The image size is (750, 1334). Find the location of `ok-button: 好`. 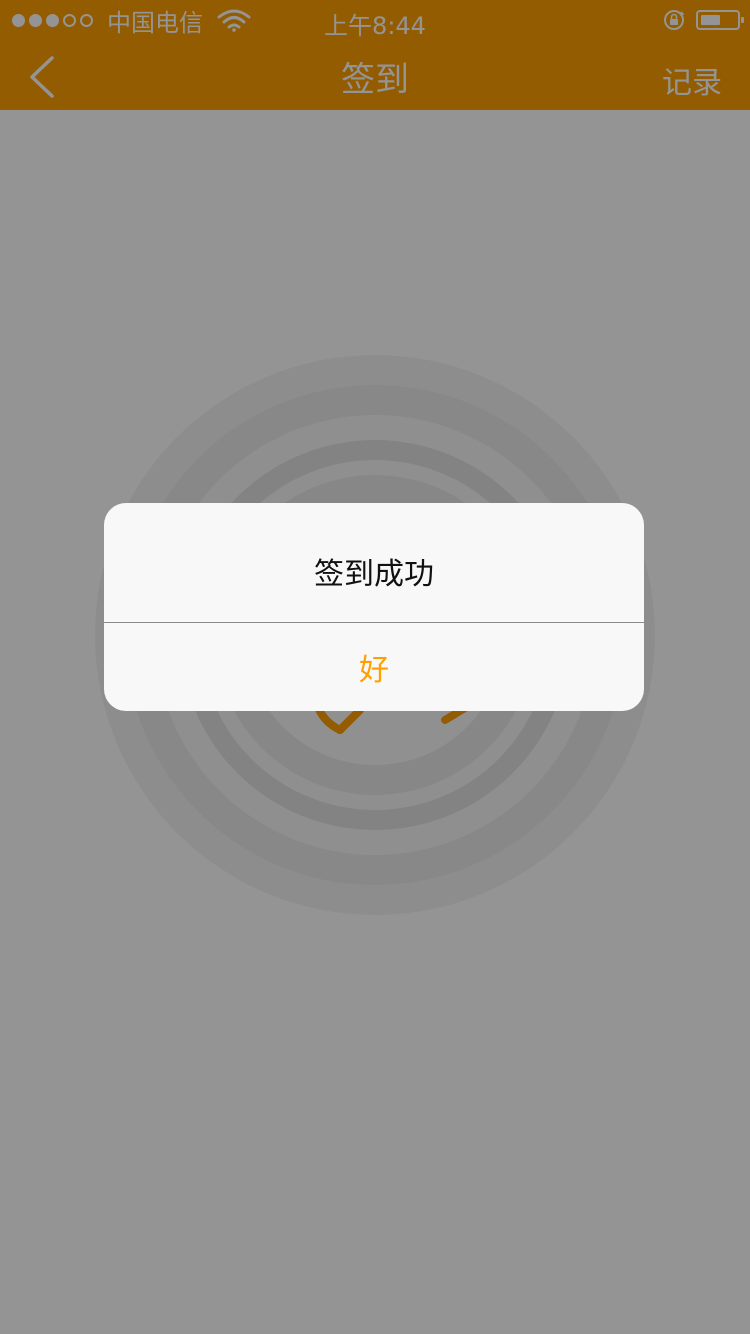

ok-button: 好 is located at coordinates (374, 667).